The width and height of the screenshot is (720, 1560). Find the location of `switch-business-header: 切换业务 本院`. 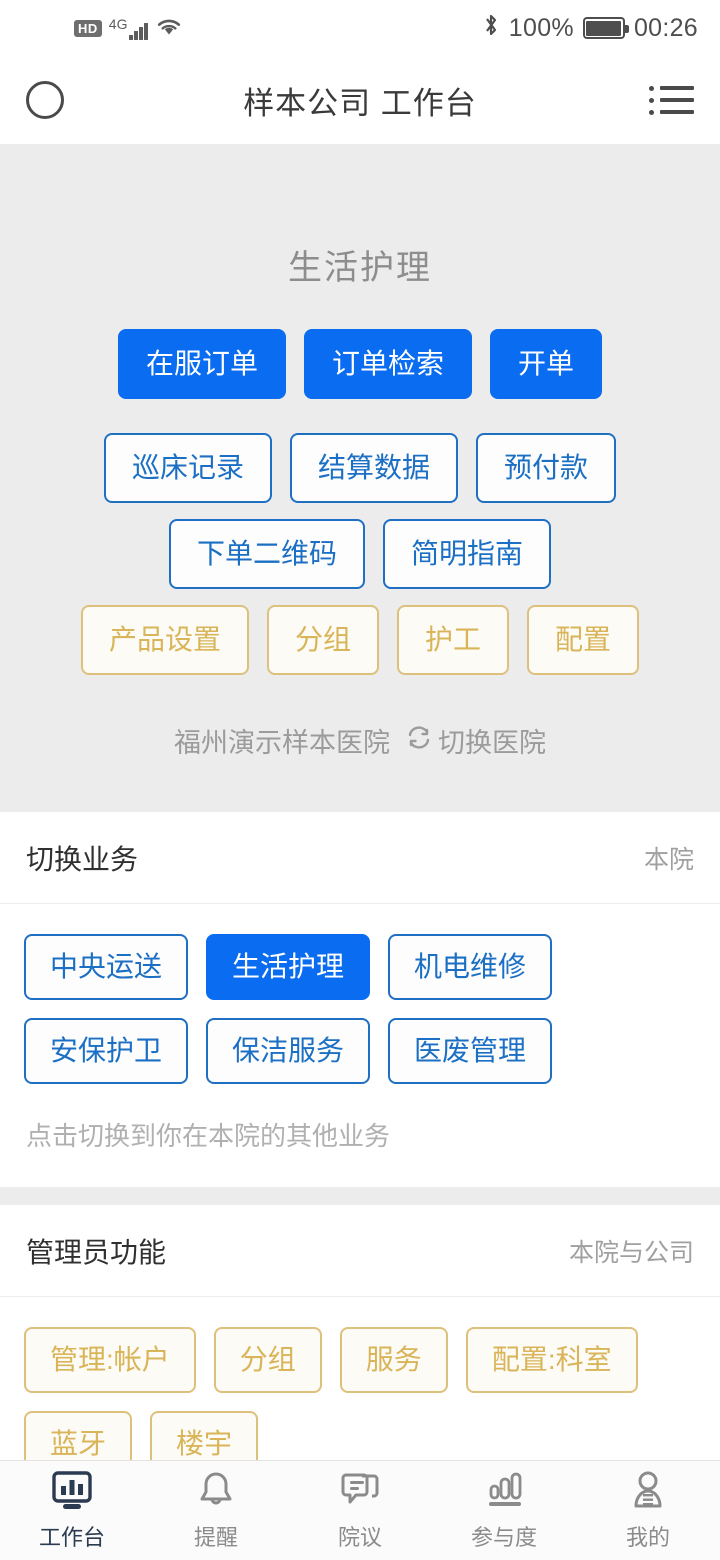

switch-business-header: 切换业务 本院 is located at coordinates (360, 858).